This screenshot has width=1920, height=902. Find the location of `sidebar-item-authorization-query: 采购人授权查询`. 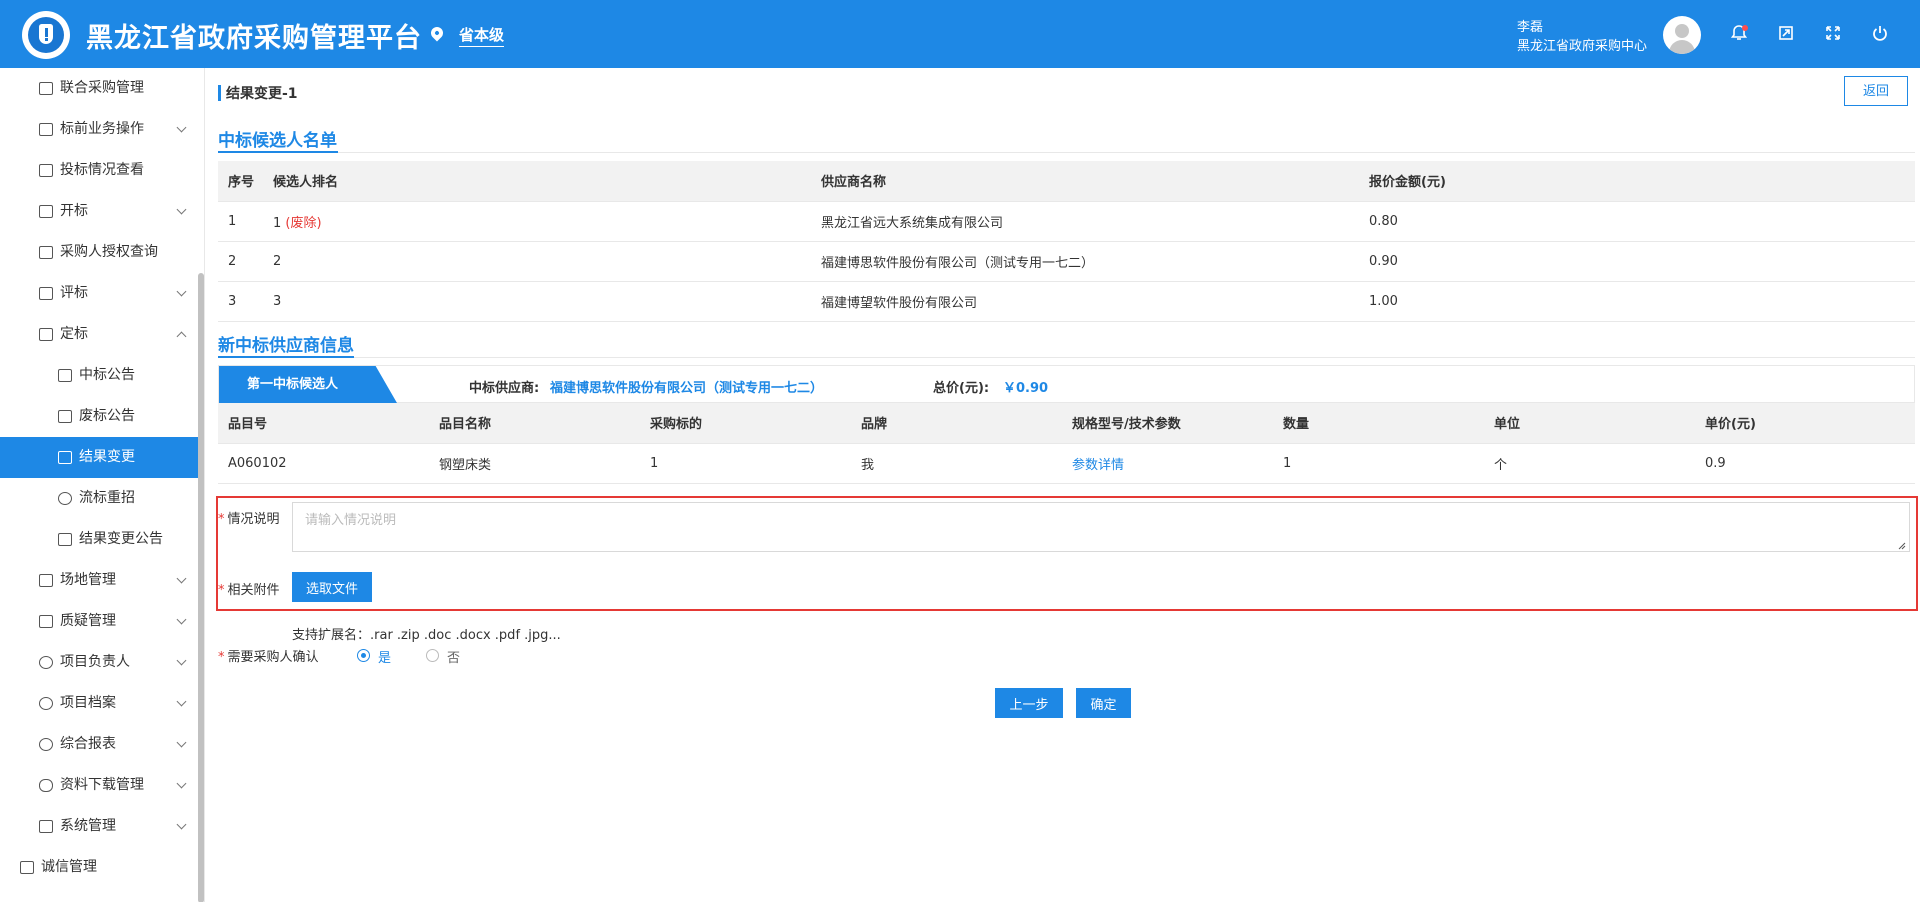

sidebar-item-authorization-query: 采购人授权查询 is located at coordinates (99, 252).